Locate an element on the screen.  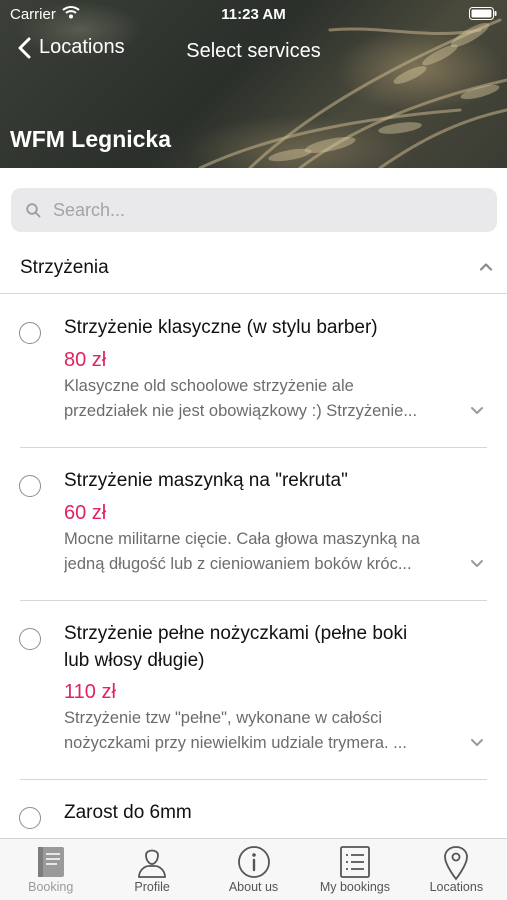
category-header: Strzyżenia is located at coordinates (253, 269).